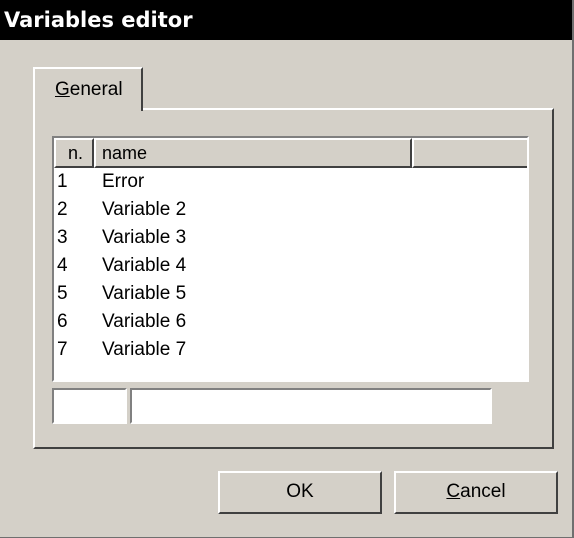 The width and height of the screenshot is (574, 538). Describe the element at coordinates (62, 209) in the screenshot. I see `row-number: 2` at that location.